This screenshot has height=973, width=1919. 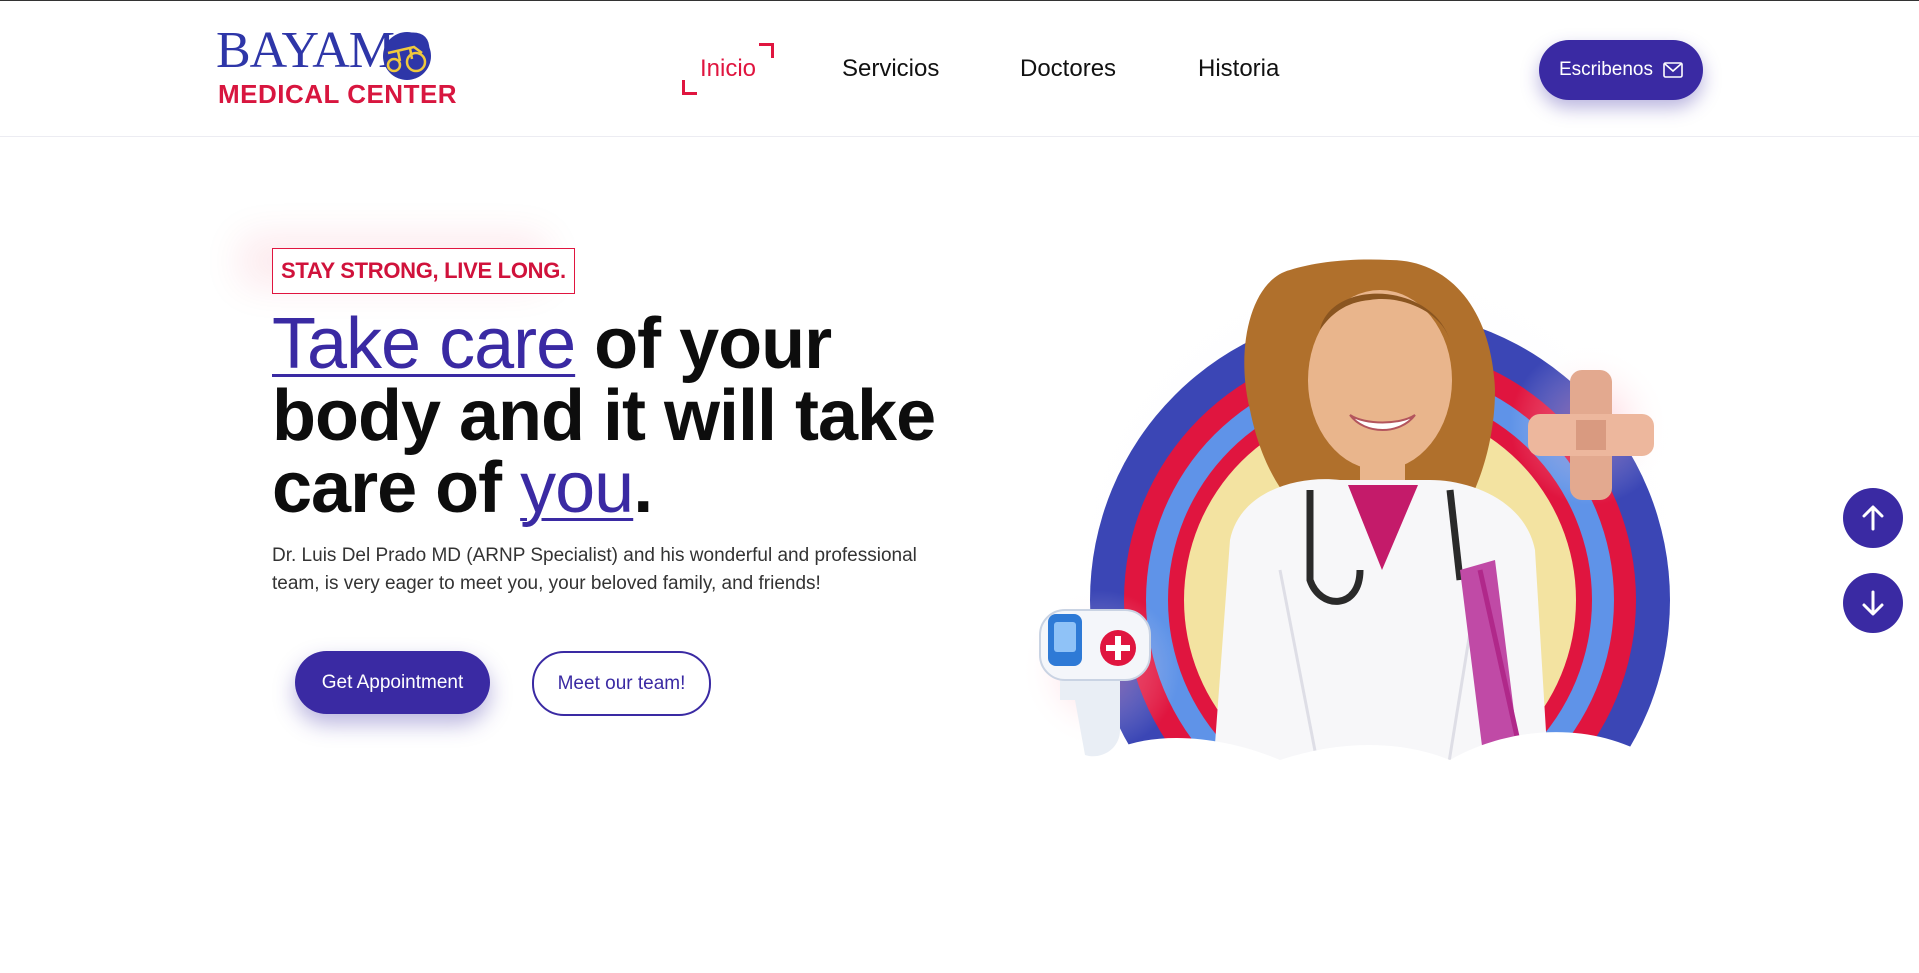 I want to click on nav-item-label: Doctores, so click(x=1068, y=68).